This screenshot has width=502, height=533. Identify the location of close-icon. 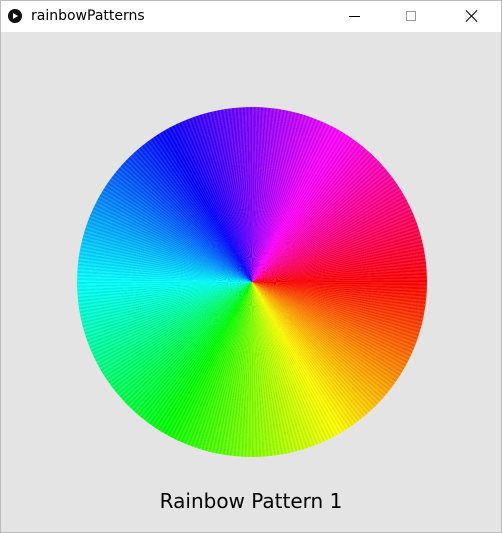
(472, 16).